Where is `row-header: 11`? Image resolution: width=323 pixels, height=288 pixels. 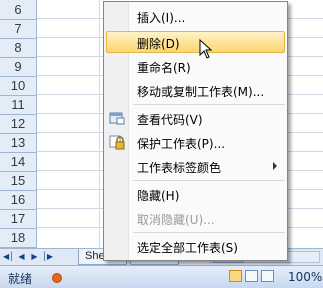
row-header: 11 is located at coordinates (18, 105).